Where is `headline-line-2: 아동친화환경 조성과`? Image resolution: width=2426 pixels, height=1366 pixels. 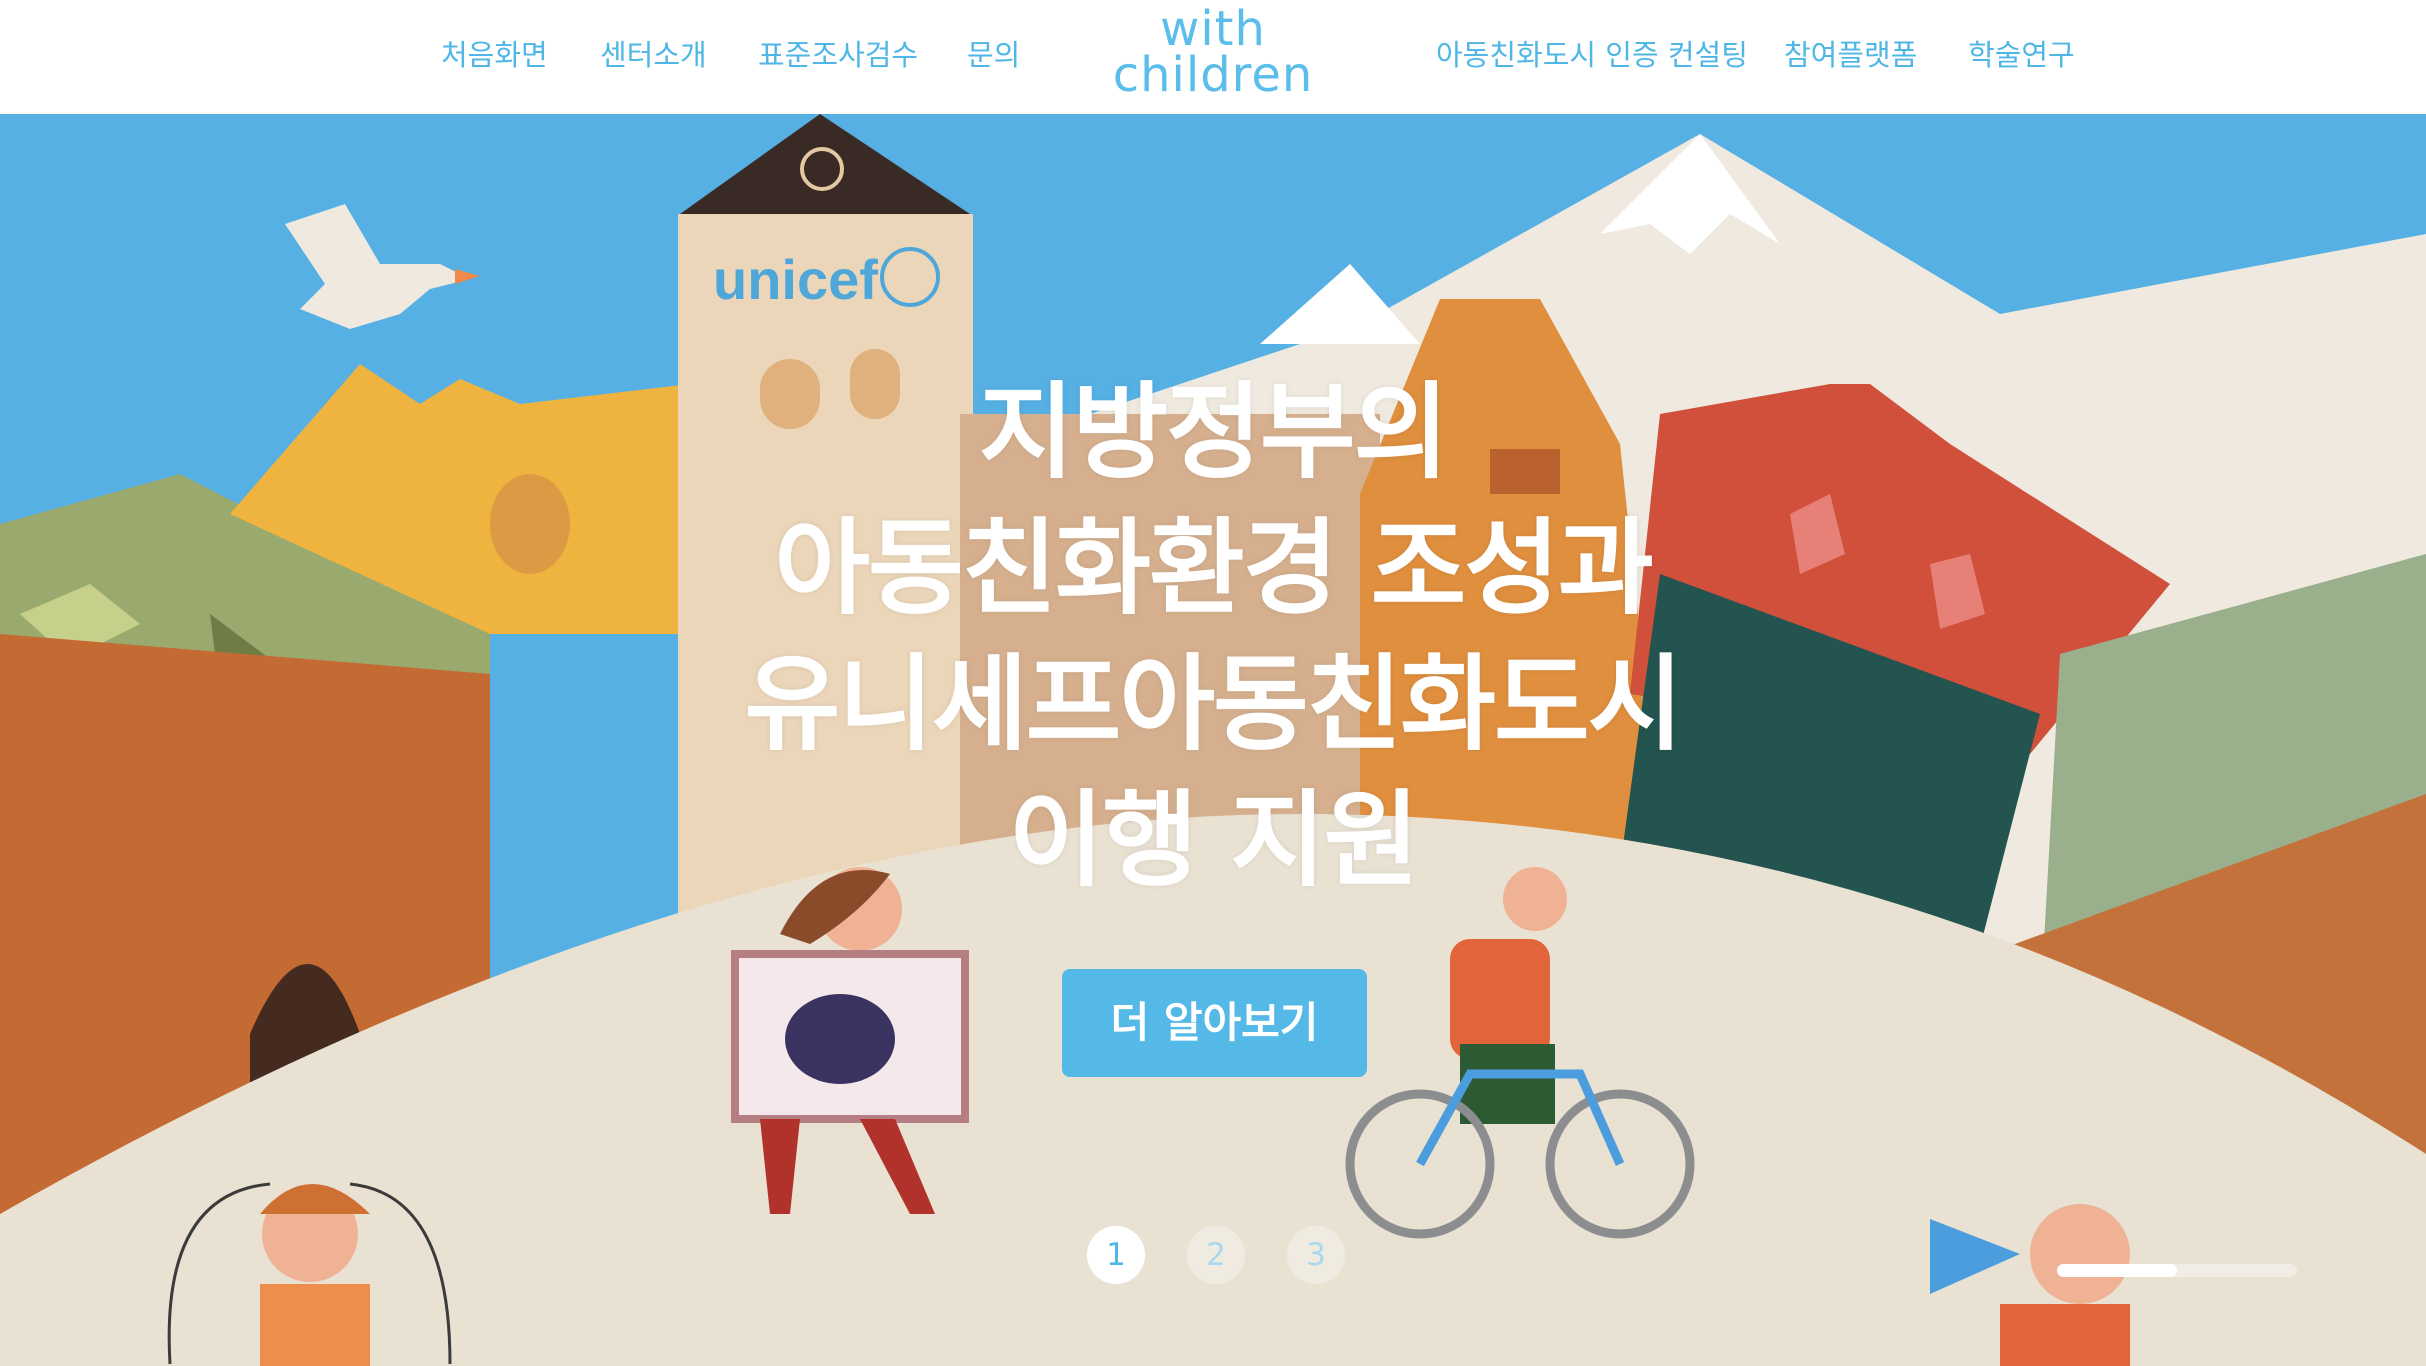 headline-line-2: 아동친화환경 조성과 is located at coordinates (1213, 568).